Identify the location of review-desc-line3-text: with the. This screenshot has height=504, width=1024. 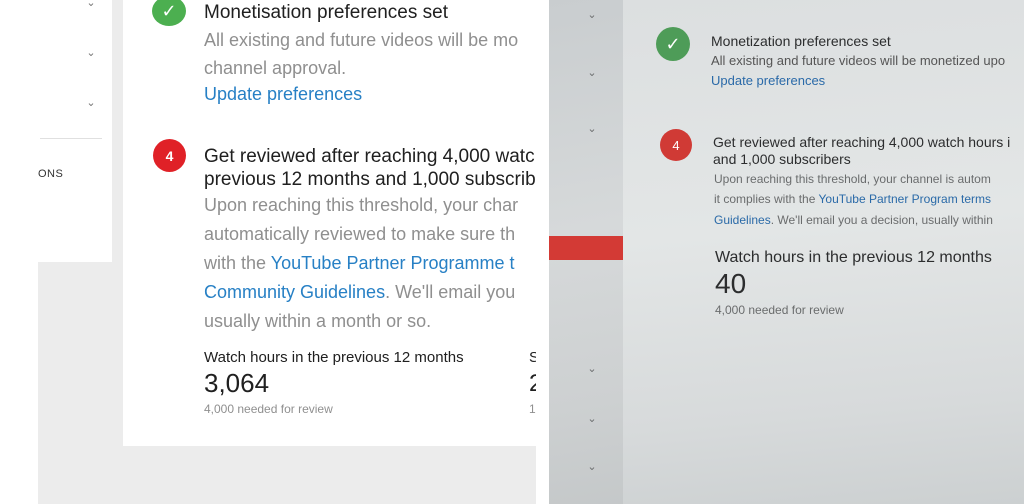
(237, 263).